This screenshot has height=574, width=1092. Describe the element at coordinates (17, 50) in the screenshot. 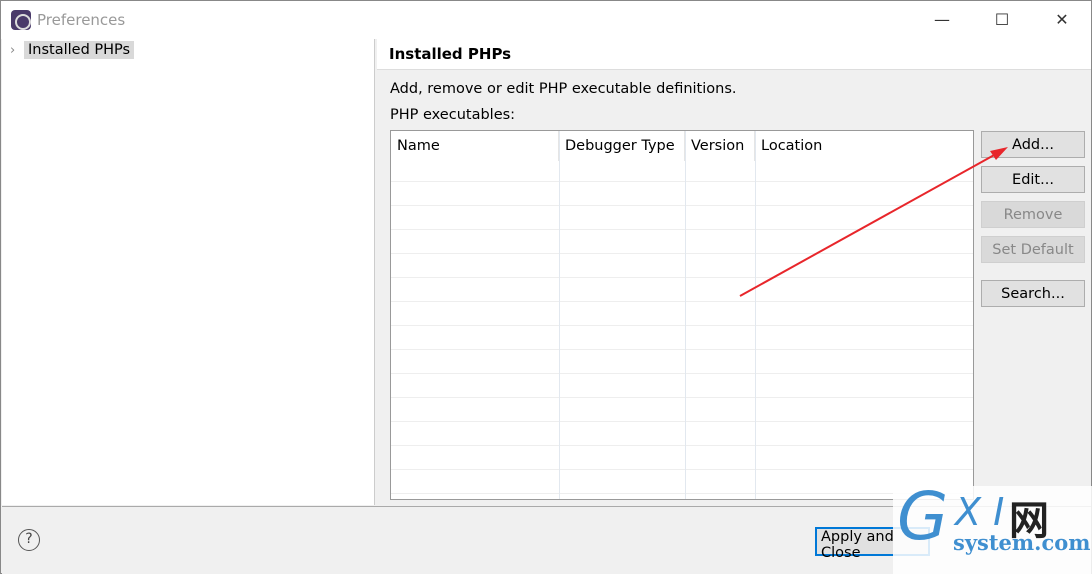

I see `chevron-right-icon: ›` at that location.